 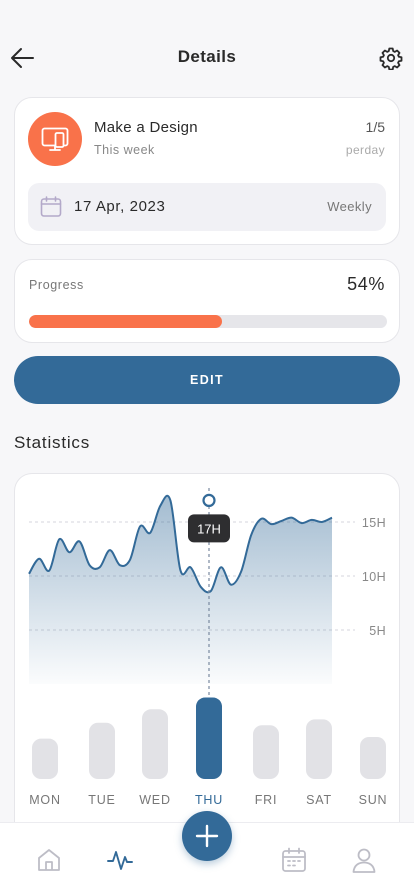 I want to click on calendar-icon, so click(x=51, y=206).